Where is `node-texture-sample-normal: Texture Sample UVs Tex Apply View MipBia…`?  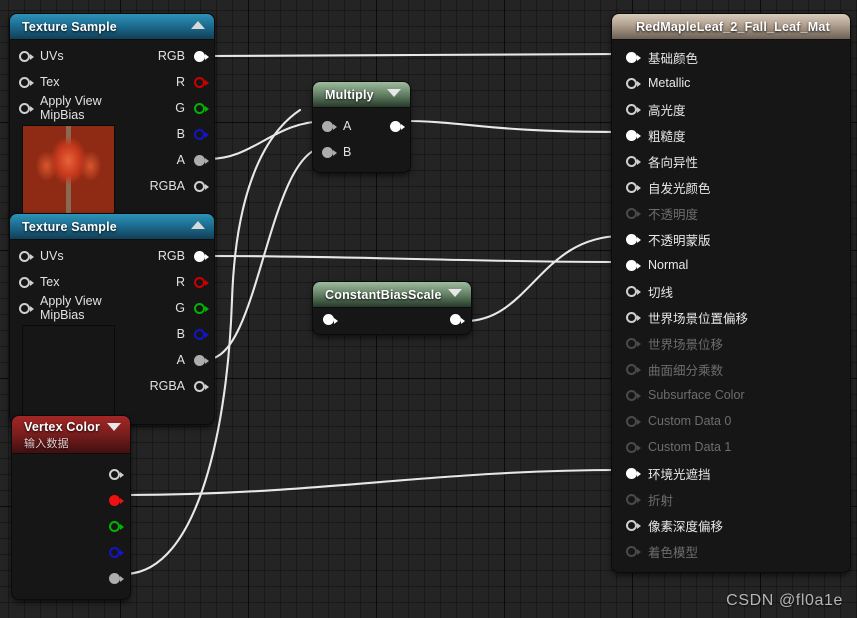
node-texture-sample-normal: Texture Sample UVs Tex Apply View MipBia… is located at coordinates (112, 319).